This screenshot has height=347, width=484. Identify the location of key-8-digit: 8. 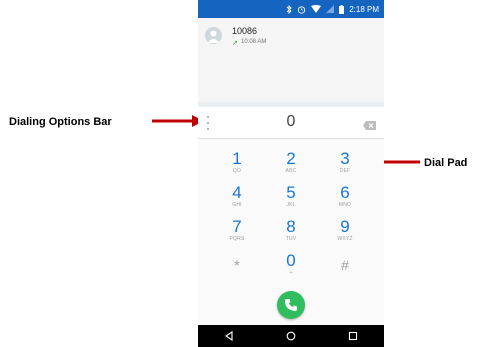
(291, 226).